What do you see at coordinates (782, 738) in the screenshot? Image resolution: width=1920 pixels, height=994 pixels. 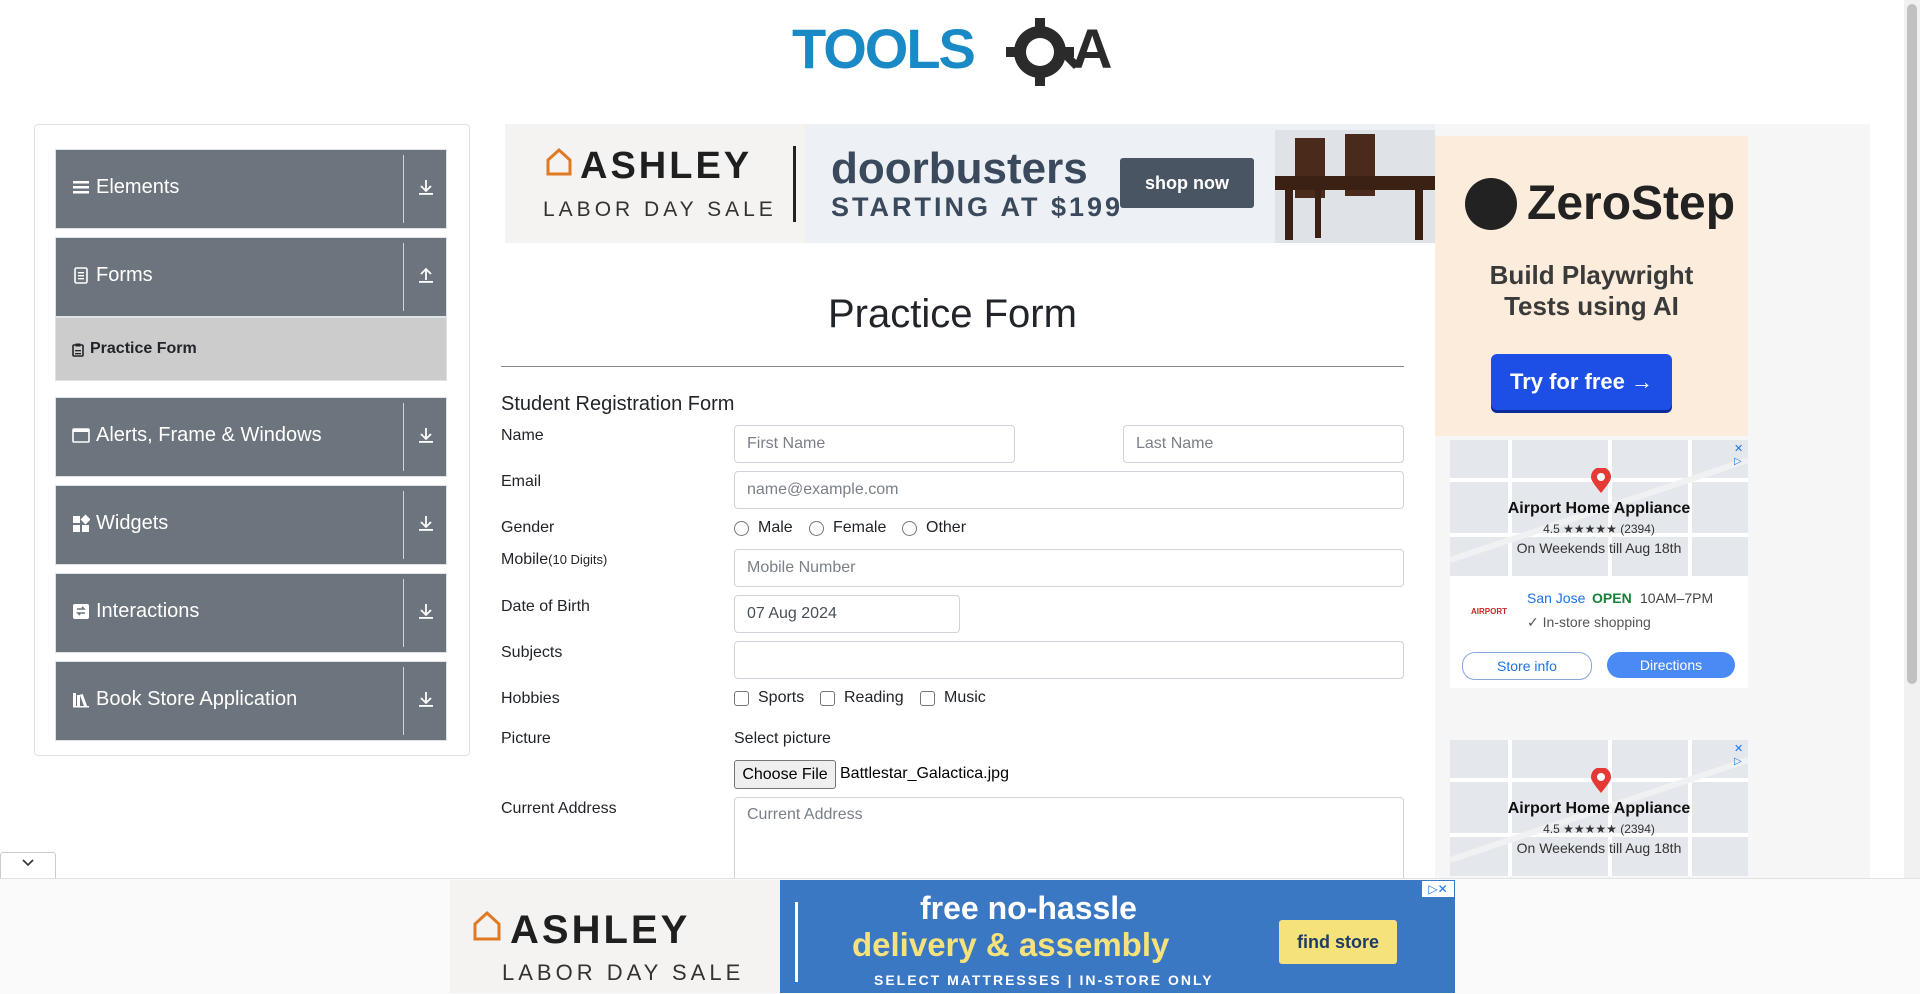 I see `select-picture-label: Select picture` at bounding box center [782, 738].